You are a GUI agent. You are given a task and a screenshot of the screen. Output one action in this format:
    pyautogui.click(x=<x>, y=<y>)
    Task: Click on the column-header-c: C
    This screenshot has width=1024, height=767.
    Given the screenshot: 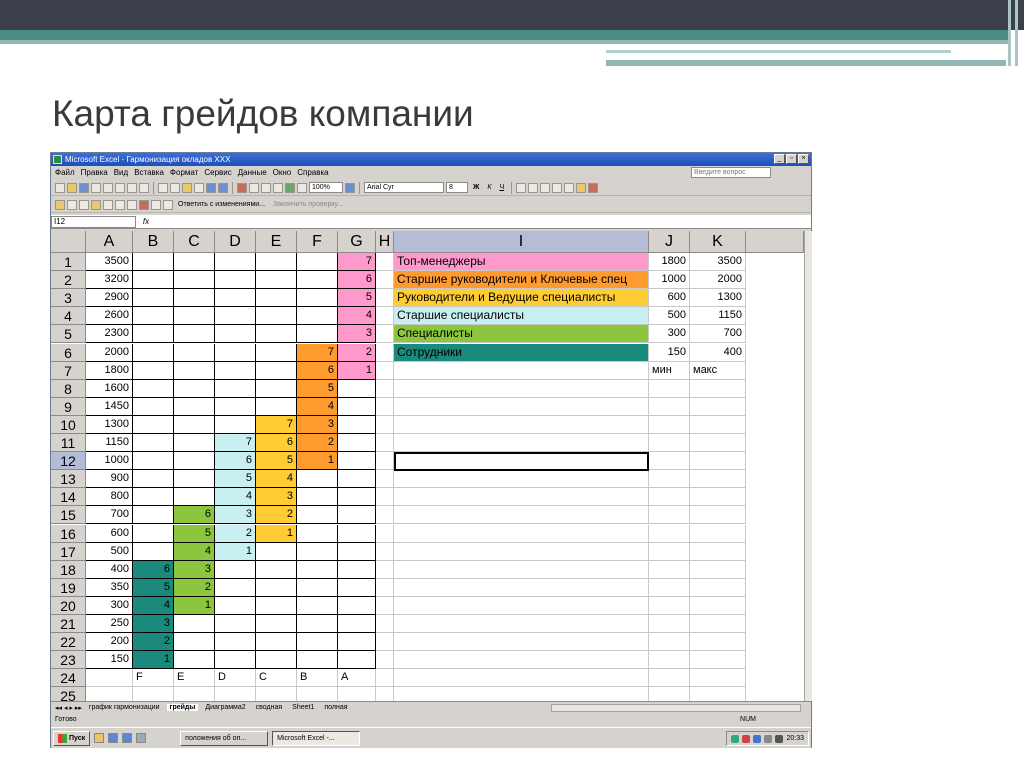 What is the action you would take?
    pyautogui.click(x=194, y=242)
    